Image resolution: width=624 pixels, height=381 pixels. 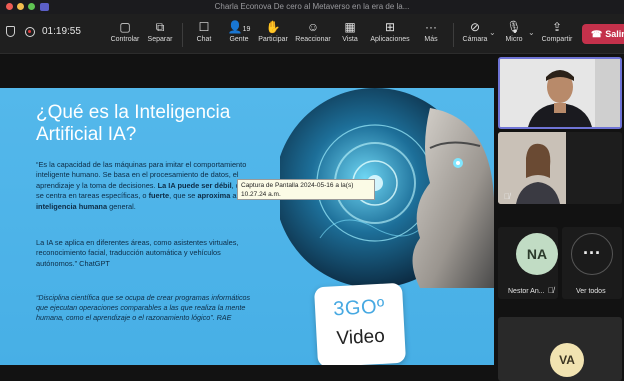 What do you see at coordinates (360, 323) in the screenshot?
I see `3go-video-logo: 3GOº Video` at bounding box center [360, 323].